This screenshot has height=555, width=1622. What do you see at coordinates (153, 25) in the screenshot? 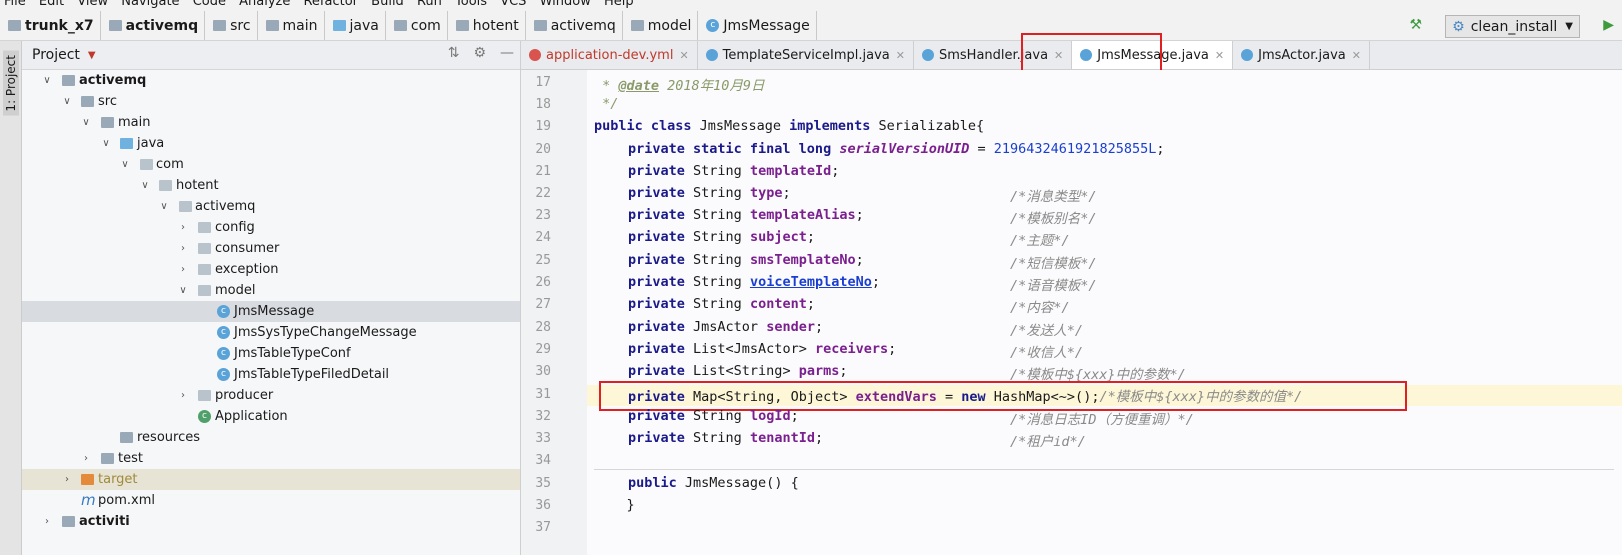
I see `breadcrumb-activemq: activemq` at bounding box center [153, 25].